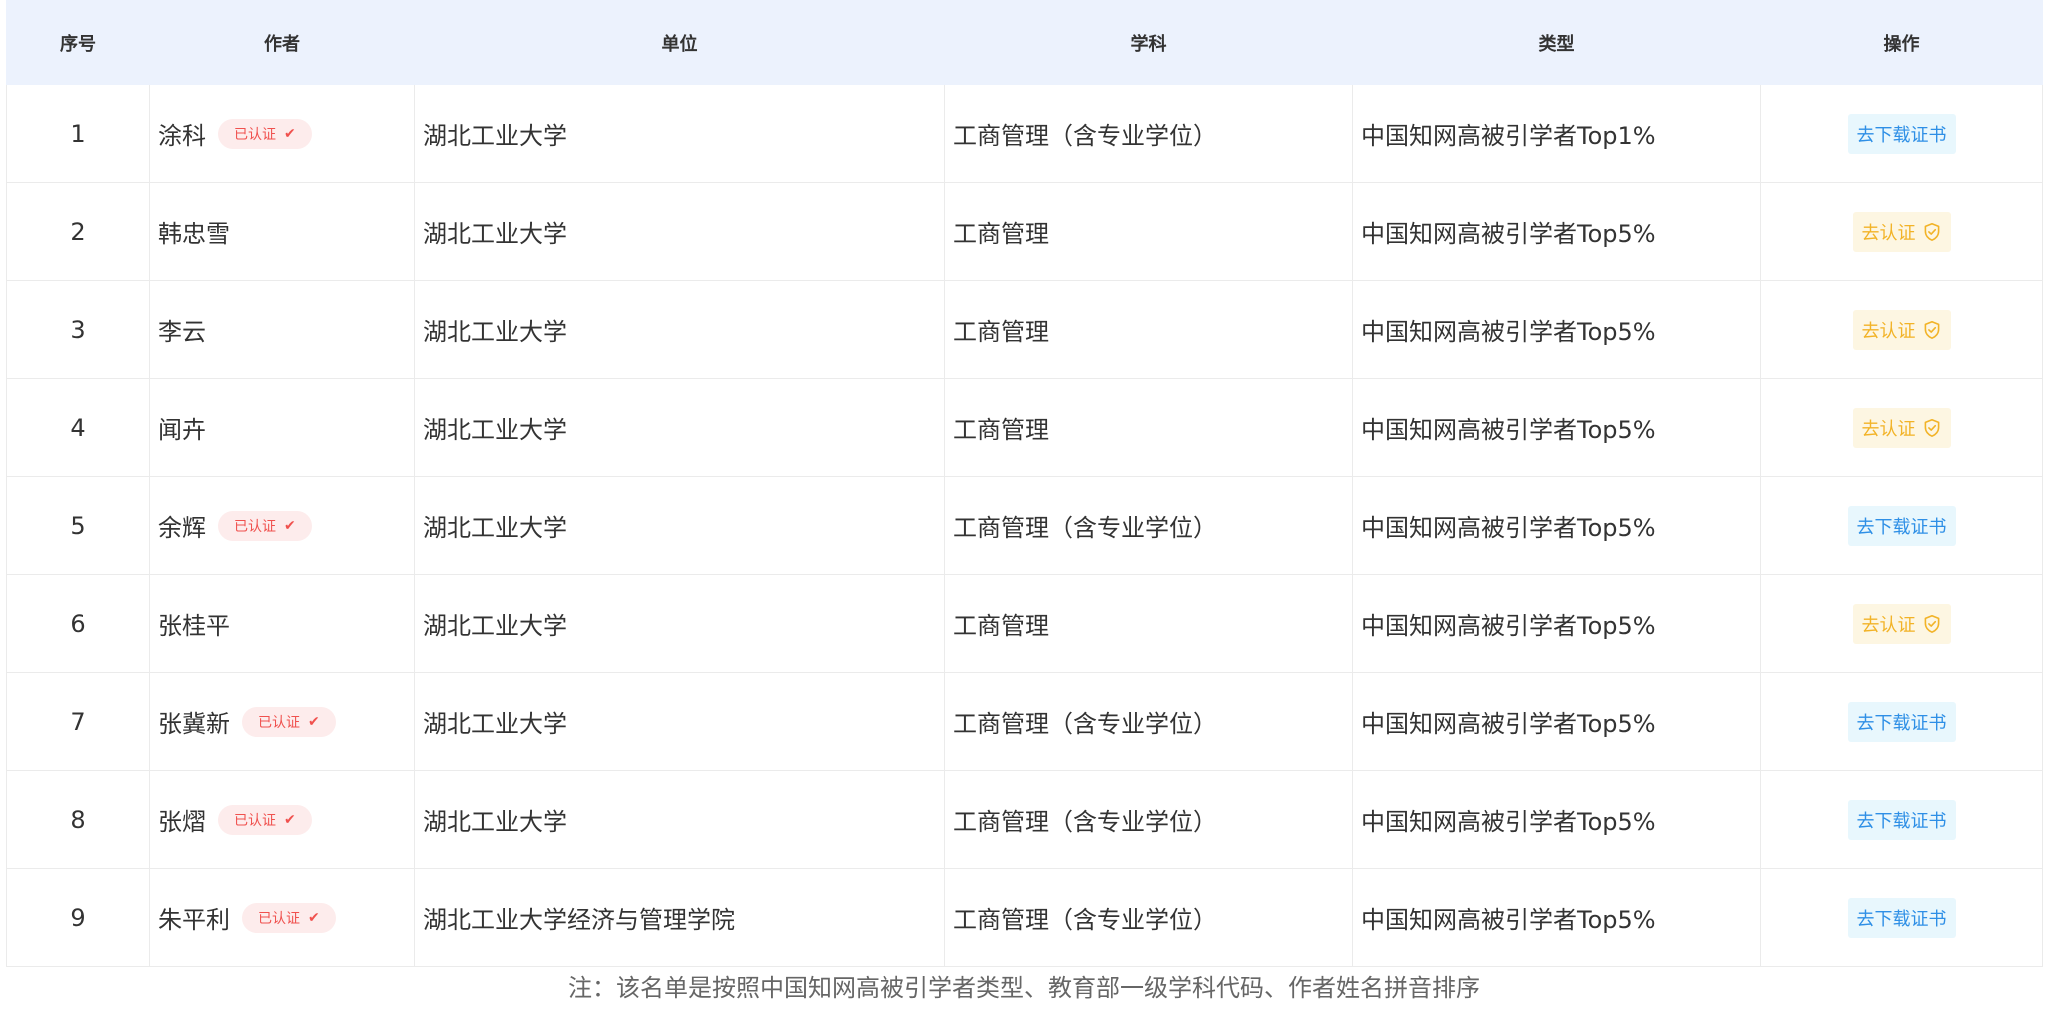 The image size is (2048, 1012). Describe the element at coordinates (1901, 42) in the screenshot. I see `column-header-action: 操作` at that location.